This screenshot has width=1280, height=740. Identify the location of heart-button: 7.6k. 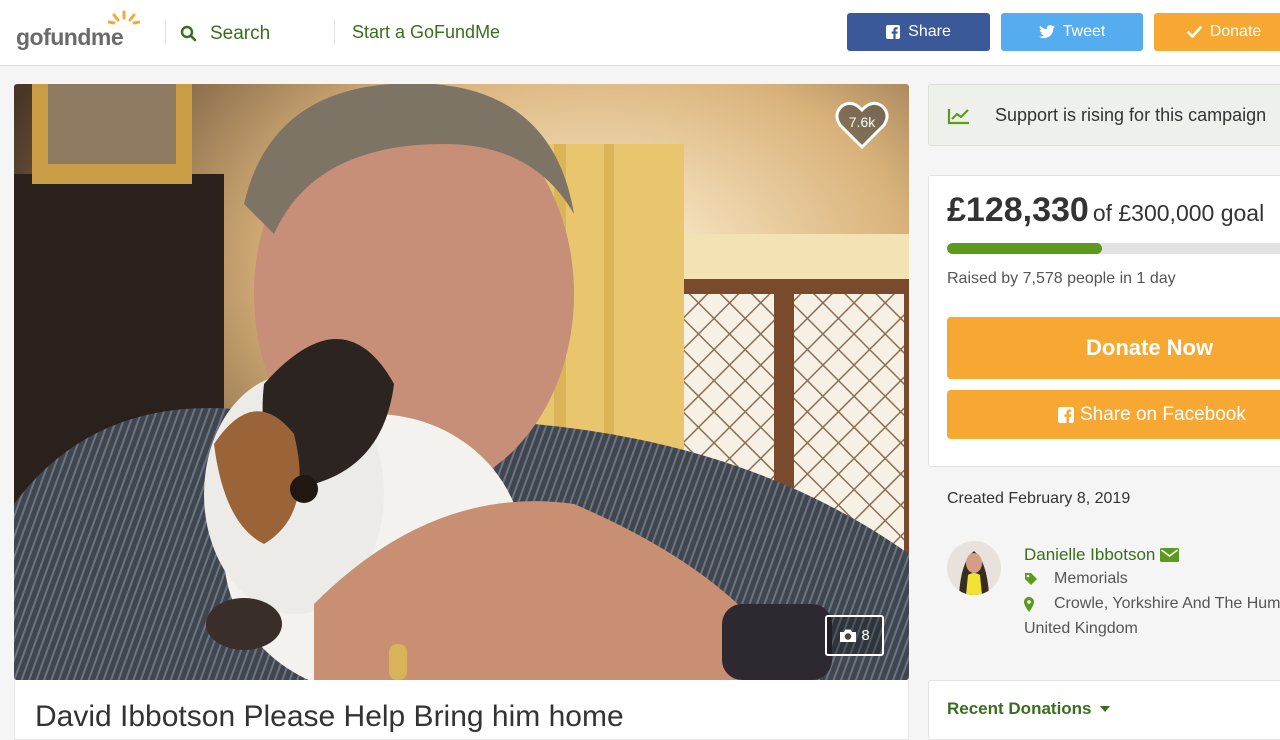
(862, 125).